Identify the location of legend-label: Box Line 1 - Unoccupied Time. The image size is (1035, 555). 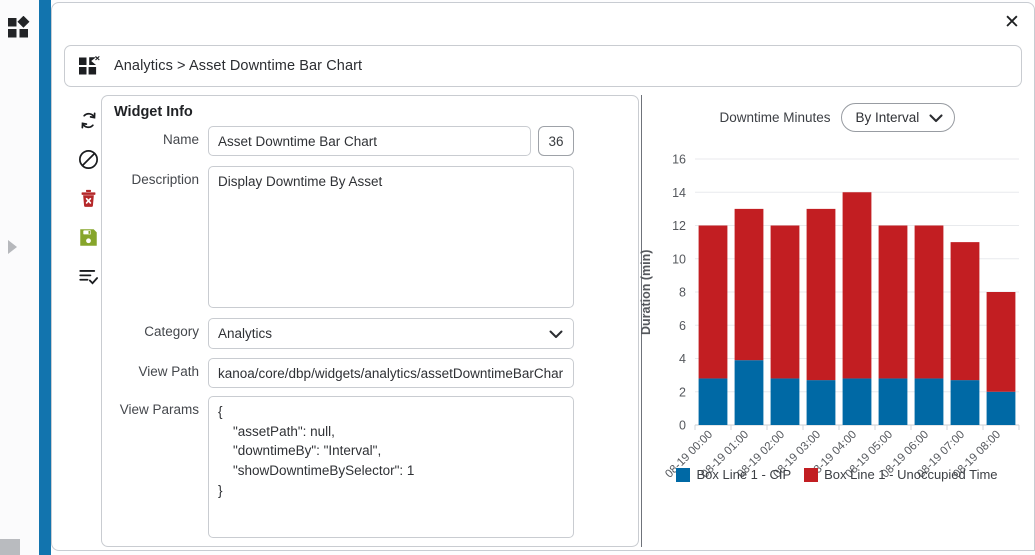
(911, 474).